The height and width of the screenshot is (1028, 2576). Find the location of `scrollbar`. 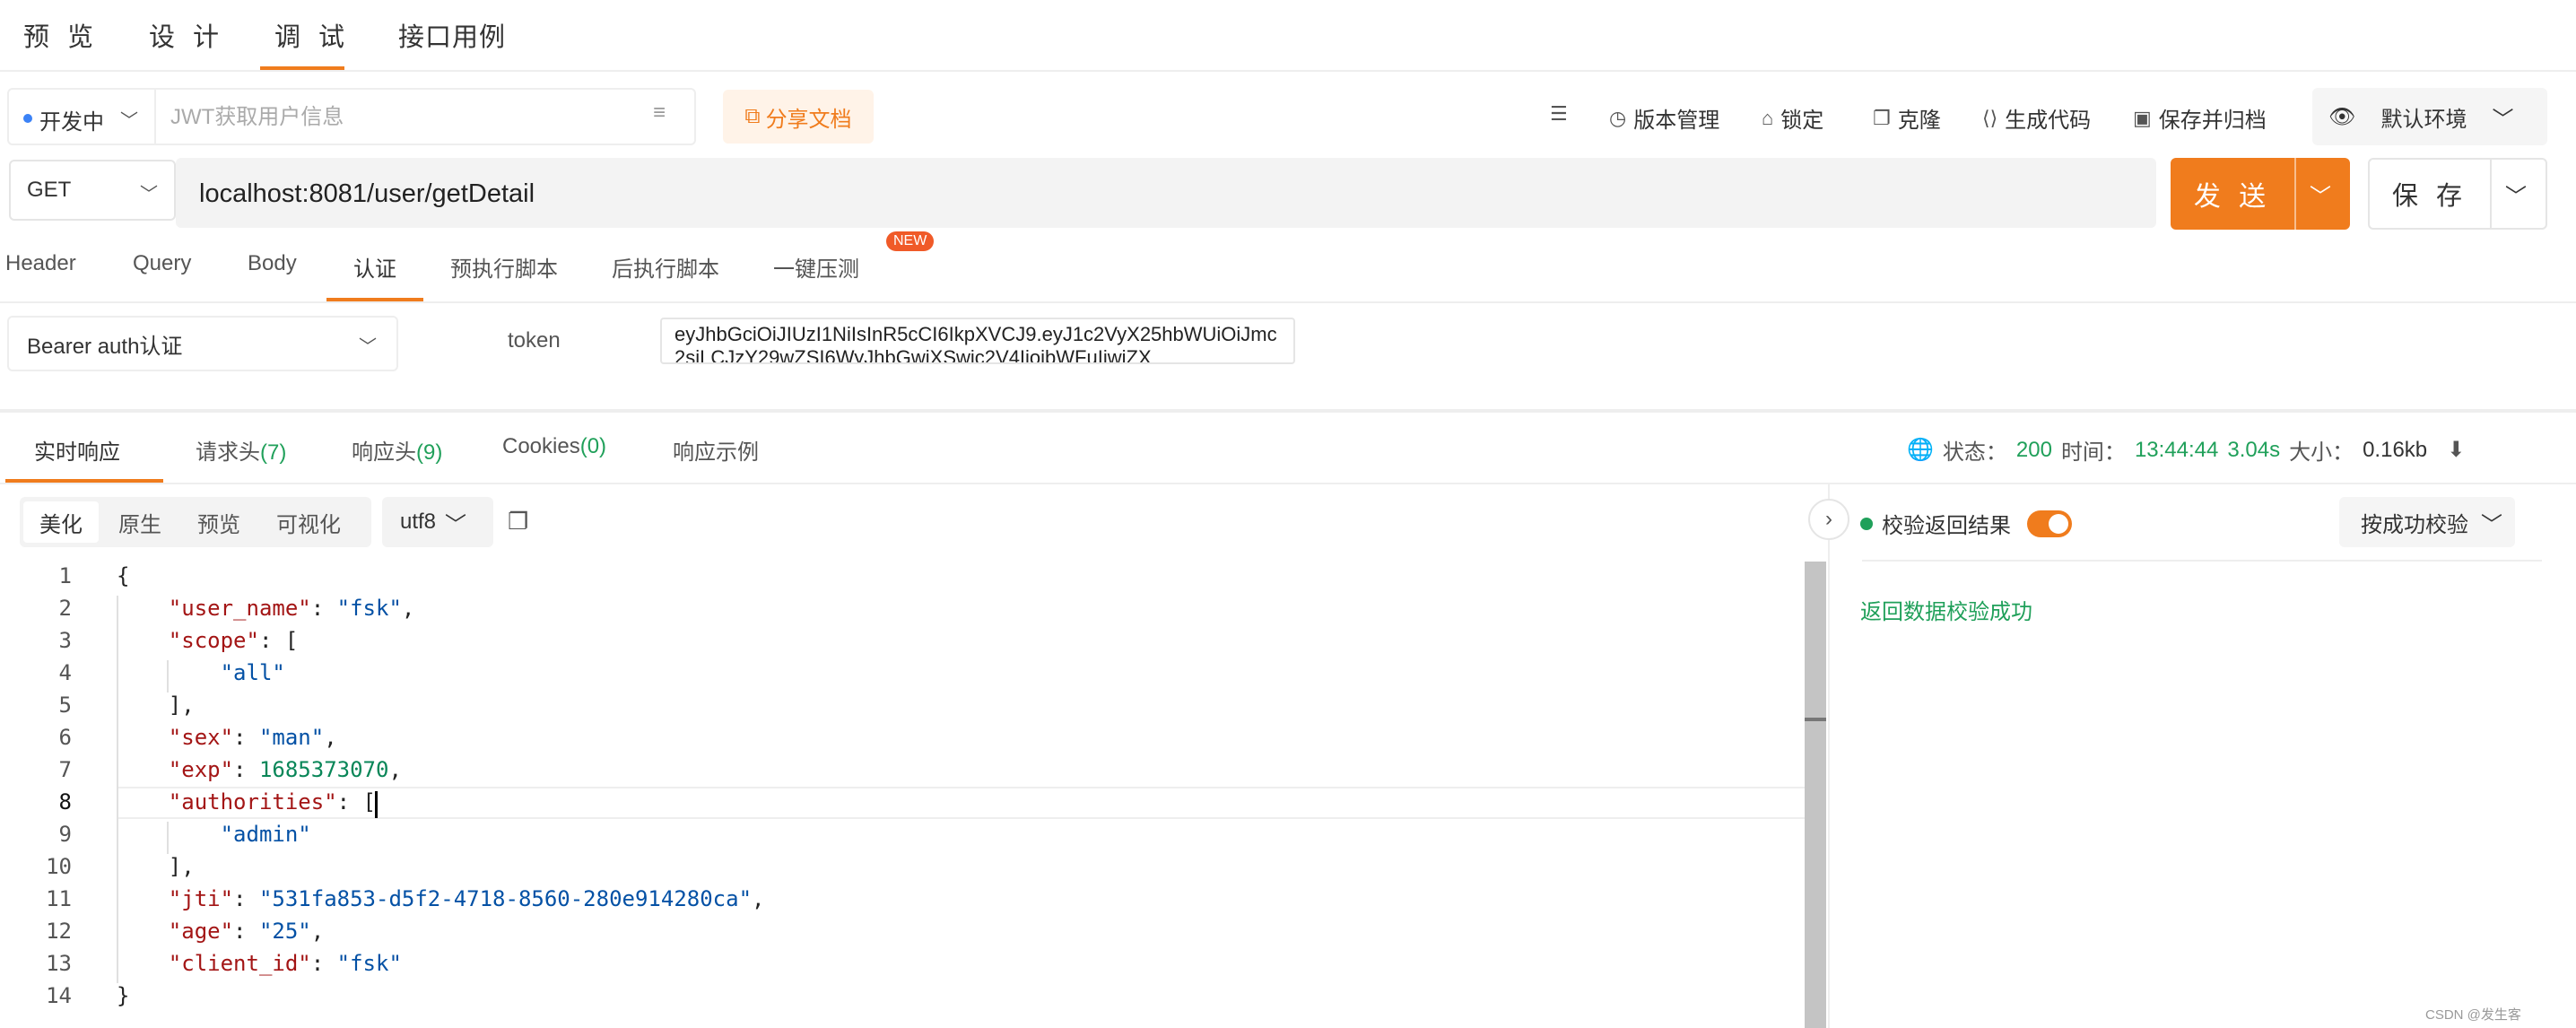

scrollbar is located at coordinates (1815, 795).